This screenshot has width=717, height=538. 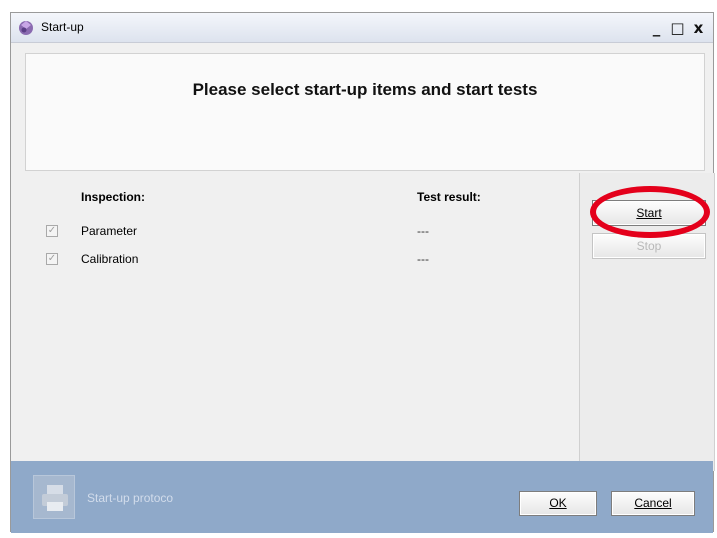 I want to click on app-icon, so click(x=26, y=28).